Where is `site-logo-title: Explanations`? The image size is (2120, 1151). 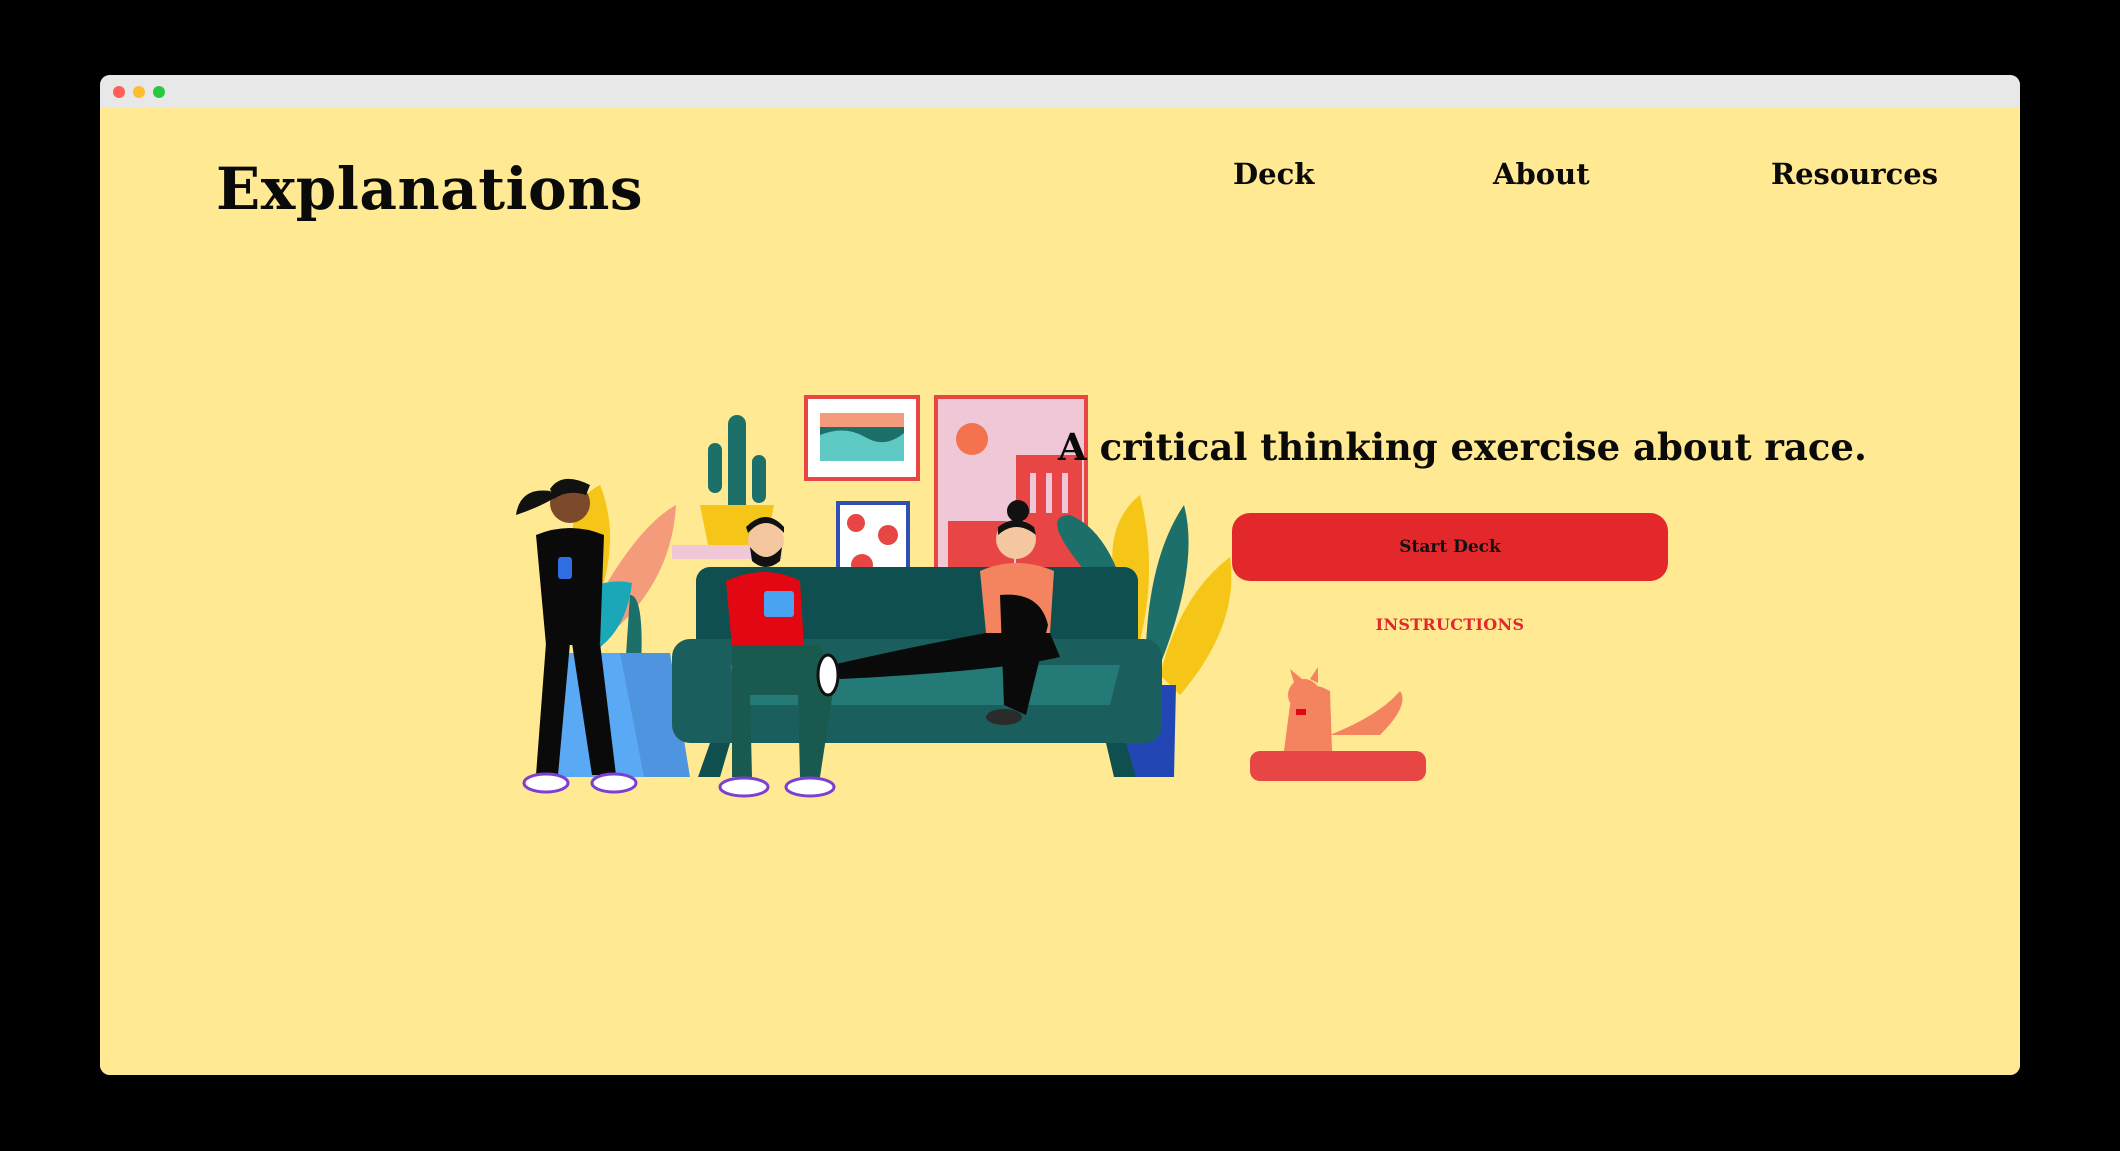 site-logo-title: Explanations is located at coordinates (429, 189).